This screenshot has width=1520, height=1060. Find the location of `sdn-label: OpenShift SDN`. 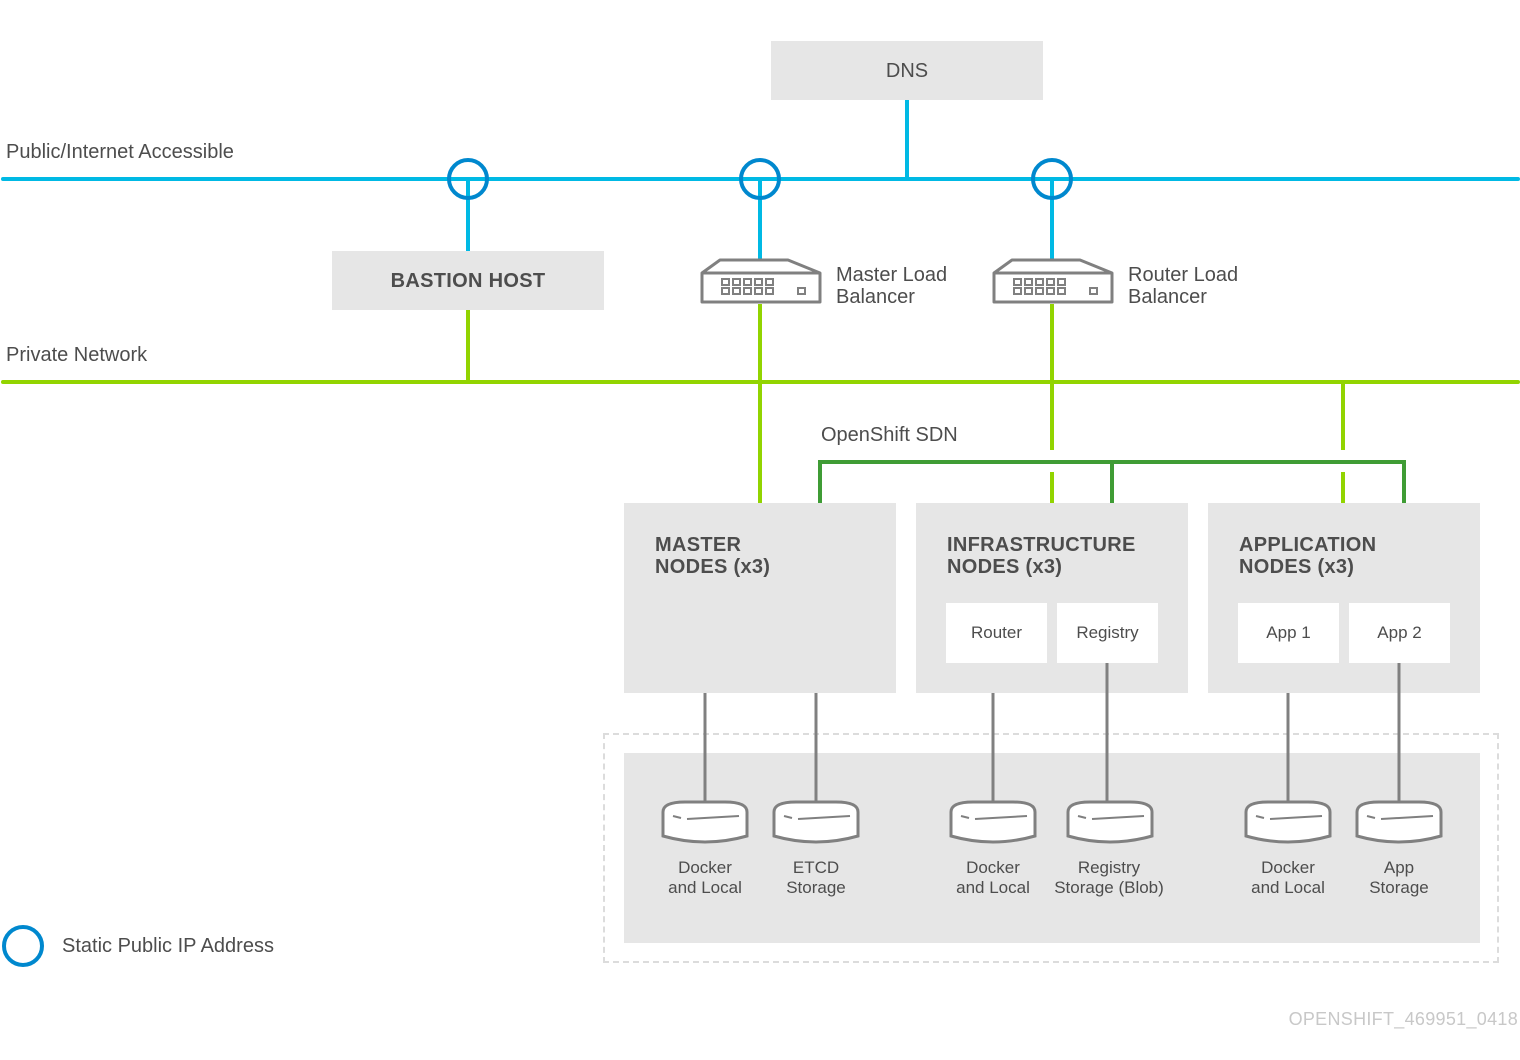

sdn-label: OpenShift SDN is located at coordinates (889, 435).